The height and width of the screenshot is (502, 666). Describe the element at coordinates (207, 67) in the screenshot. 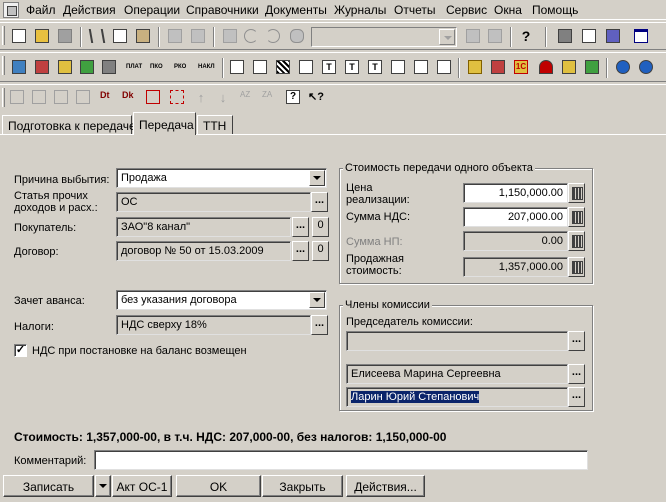

I see `invoice-icon: НАКЛ` at that location.